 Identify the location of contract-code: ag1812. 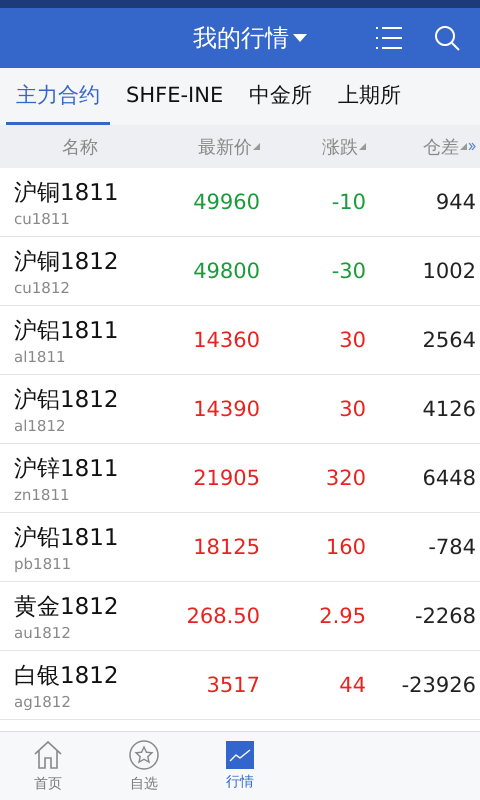
(42, 701).